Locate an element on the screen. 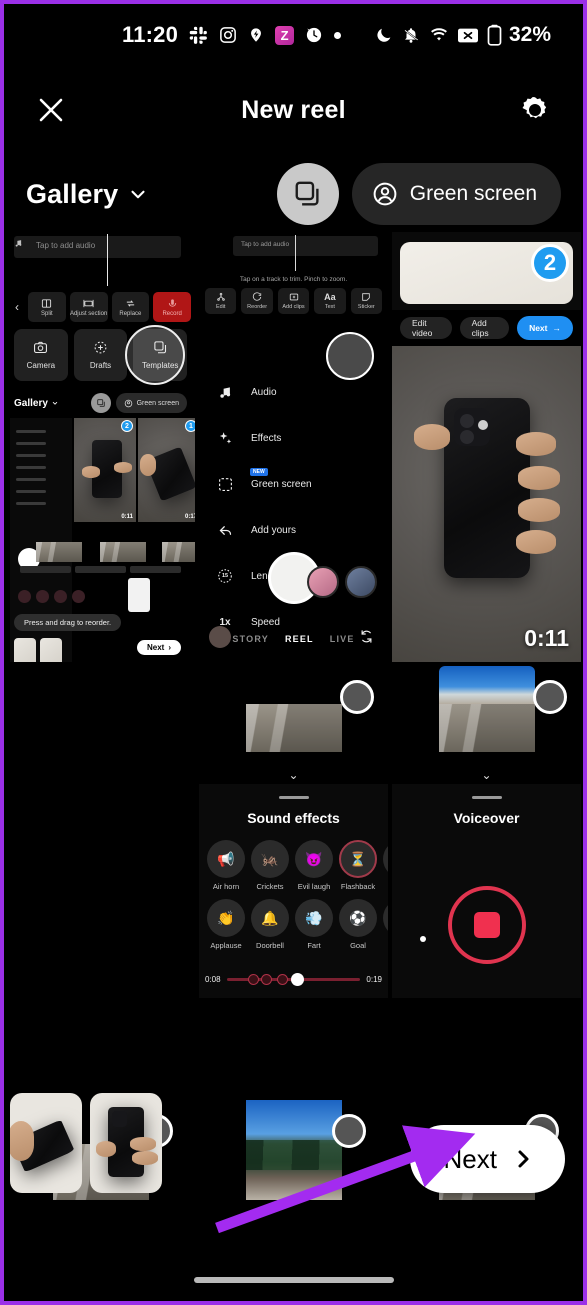  media-cell-voiceover-screenshot: ⌄ Voiceover is located at coordinates (486, 832).